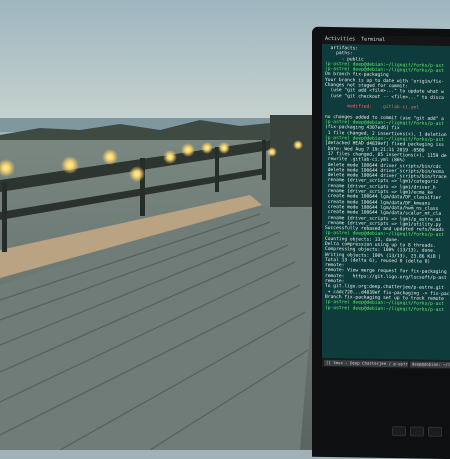 The width and height of the screenshot is (450, 459). I want to click on taskbar-window-button: [] tmux - Deep Chatterjee / p-astre, so click(366, 363).